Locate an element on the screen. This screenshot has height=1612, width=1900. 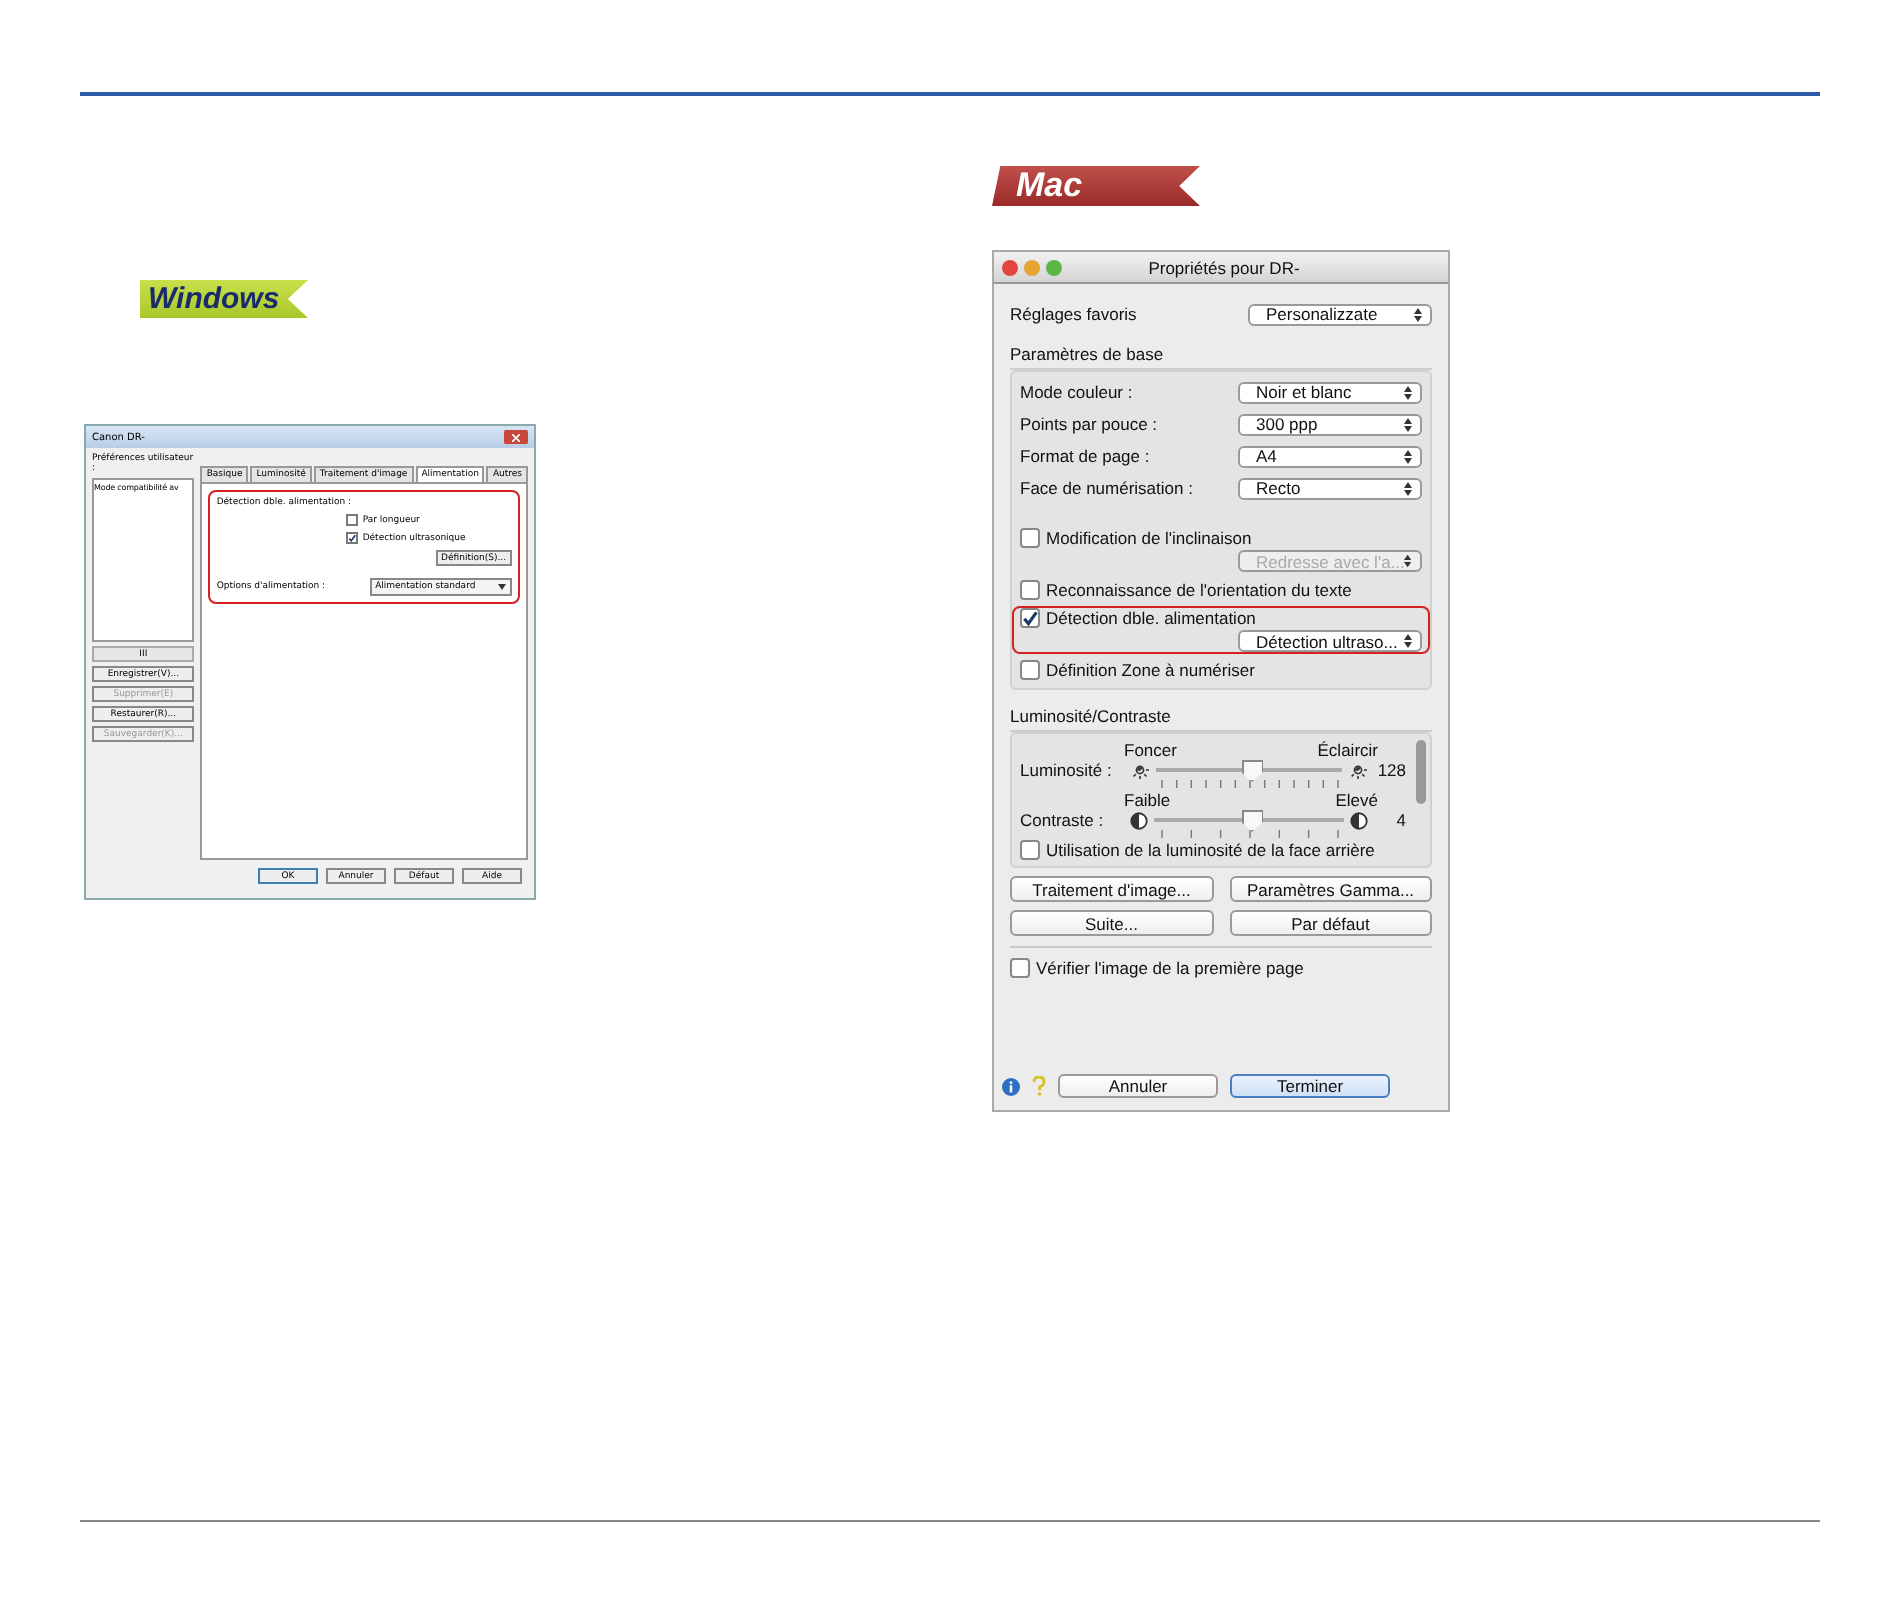
checkbox-label: Modification de l'inclinaison is located at coordinates (1149, 538).